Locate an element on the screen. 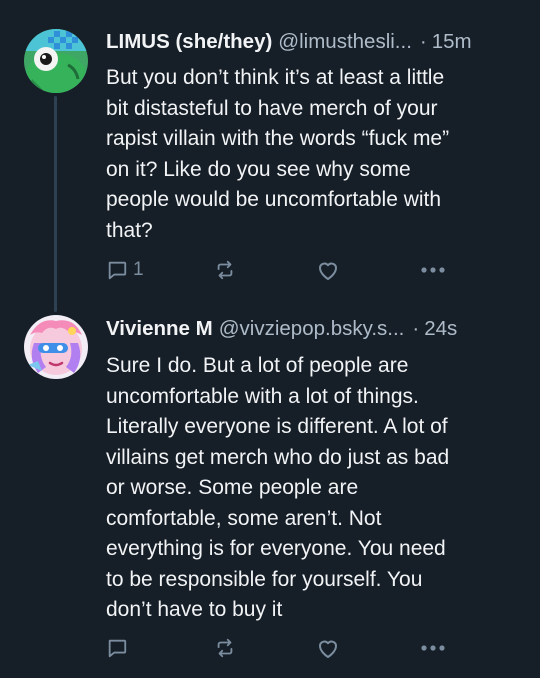 This screenshot has width=540, height=678. pink-cartoon-avatar-icon is located at coordinates (56, 347).